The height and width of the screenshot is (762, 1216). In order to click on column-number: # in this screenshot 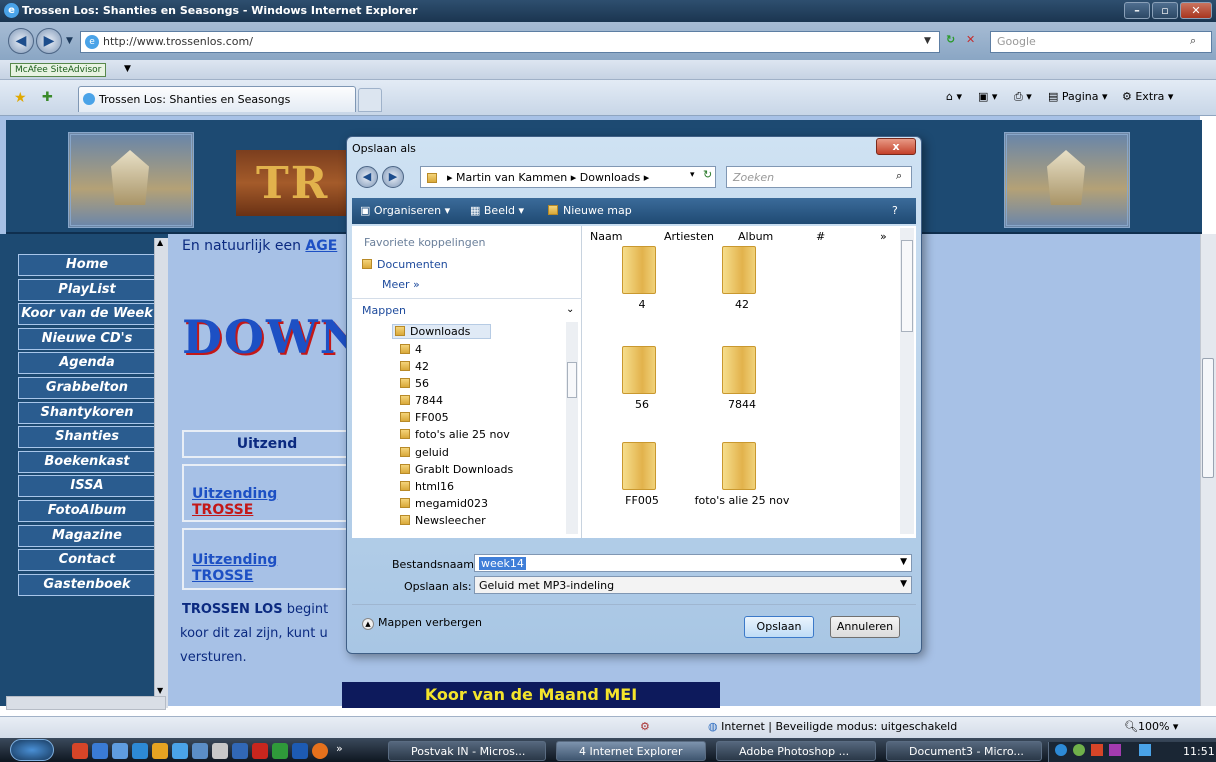, I will do `click(820, 236)`.